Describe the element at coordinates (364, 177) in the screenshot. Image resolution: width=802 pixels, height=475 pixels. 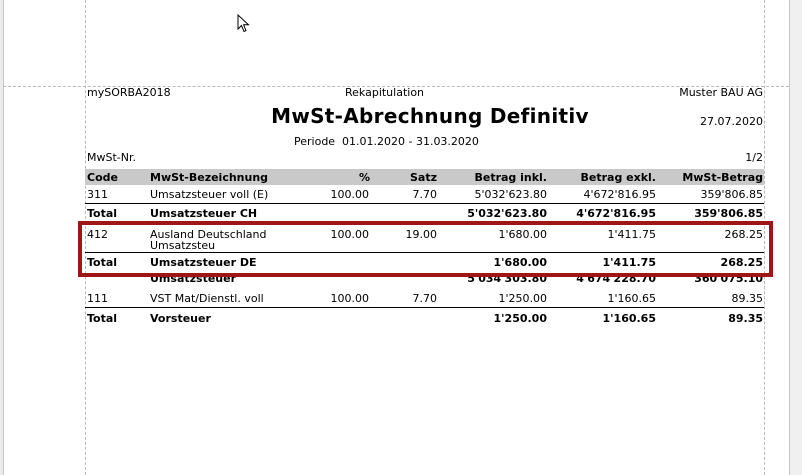
I see `col-pct: %` at that location.